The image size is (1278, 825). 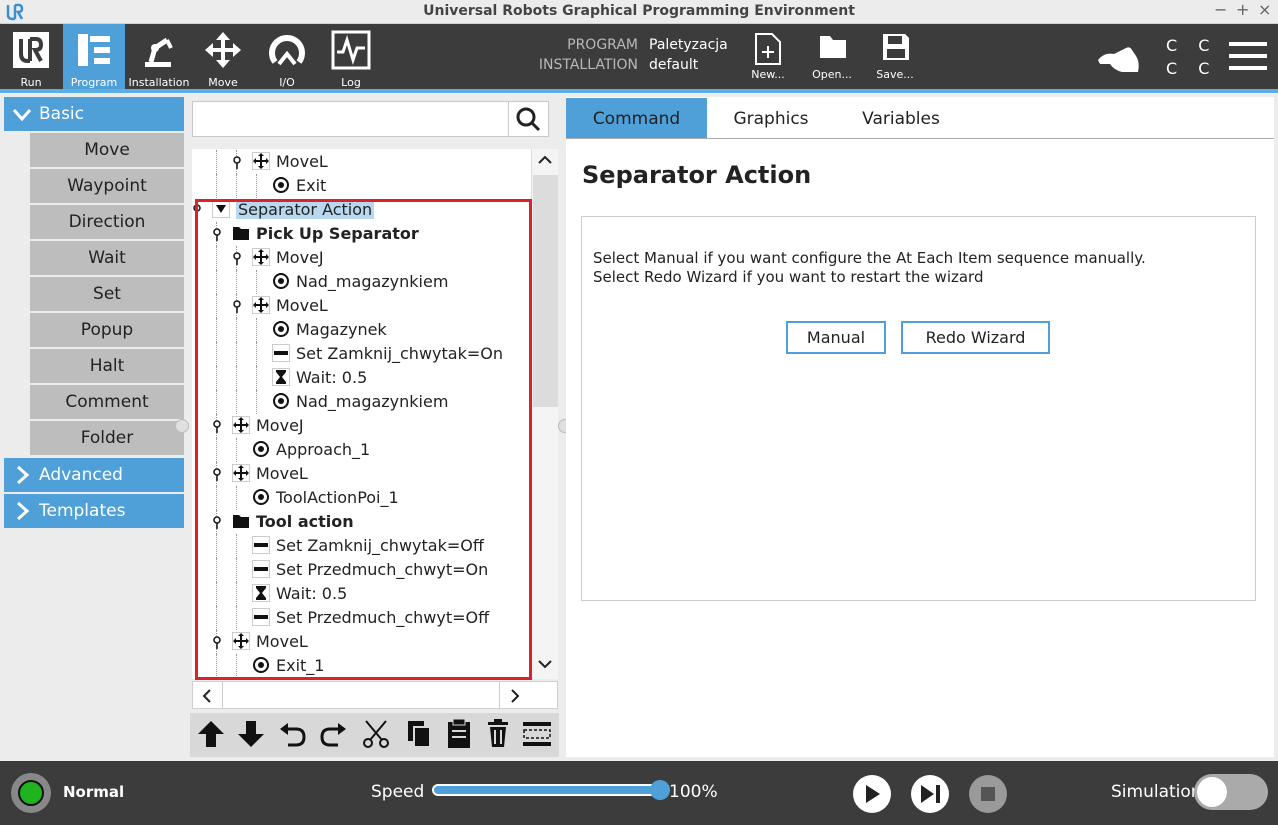 I want to click on tree-node: Exit, so click(x=299, y=188).